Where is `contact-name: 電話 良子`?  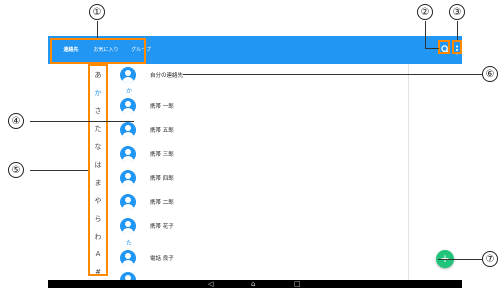
contact-name: 電話 良子 is located at coordinates (162, 259).